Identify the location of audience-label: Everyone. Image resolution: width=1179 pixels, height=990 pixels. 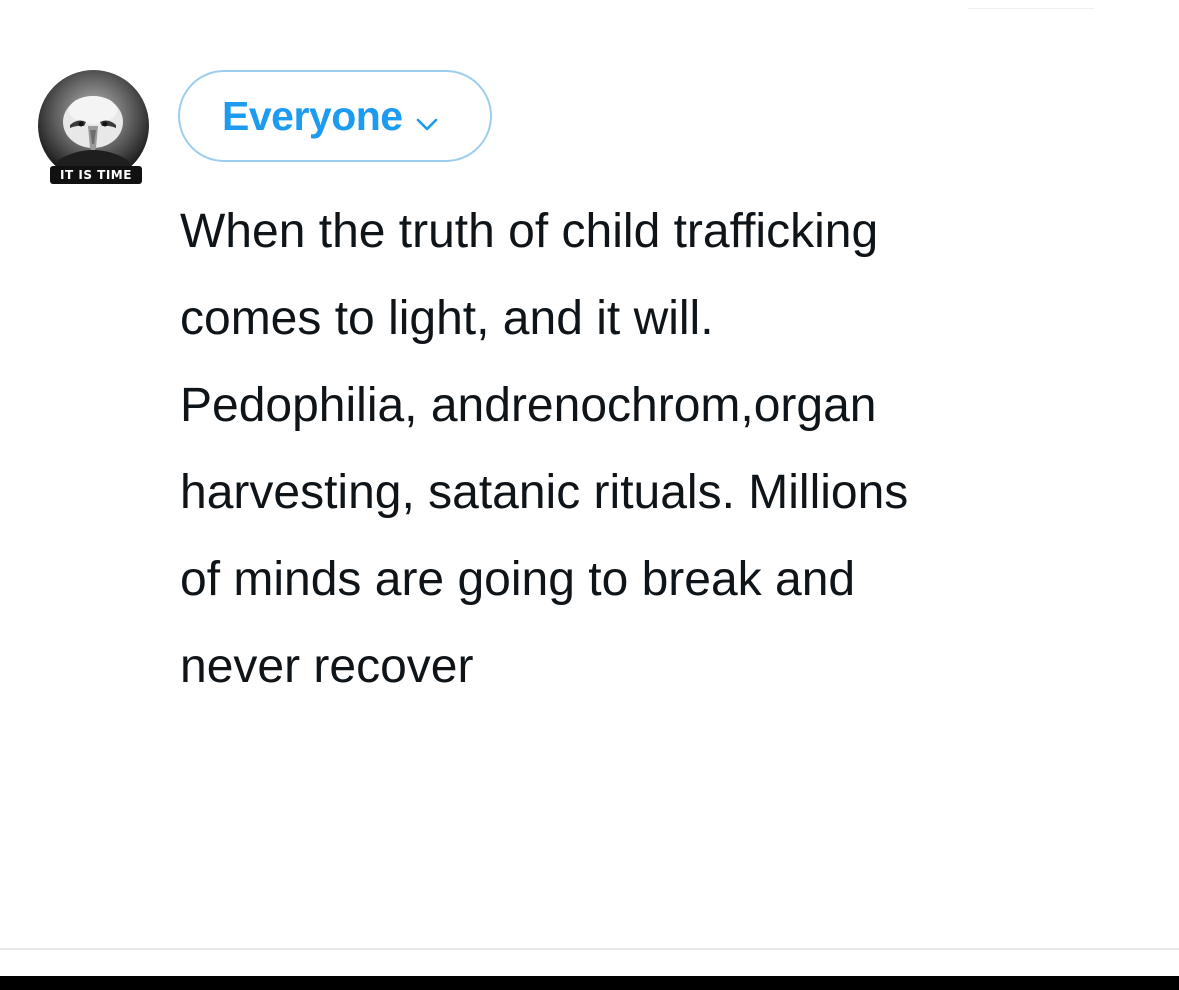
(312, 115).